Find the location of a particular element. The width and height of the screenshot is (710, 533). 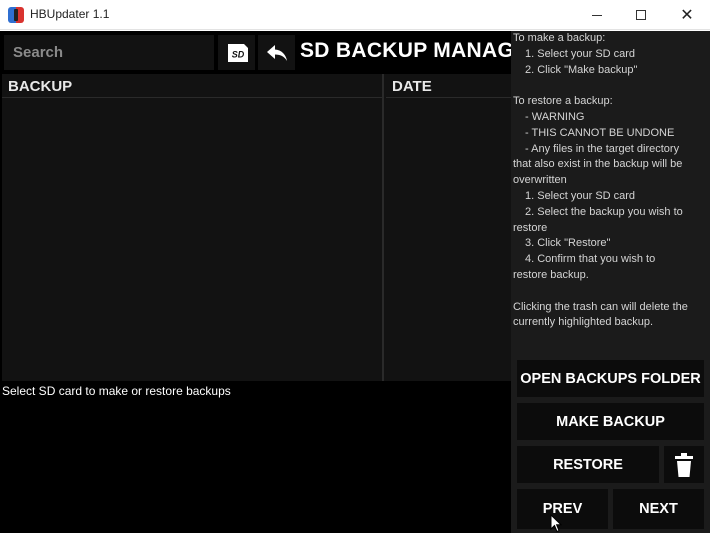

svg-text: SD is located at coordinates (237, 54).